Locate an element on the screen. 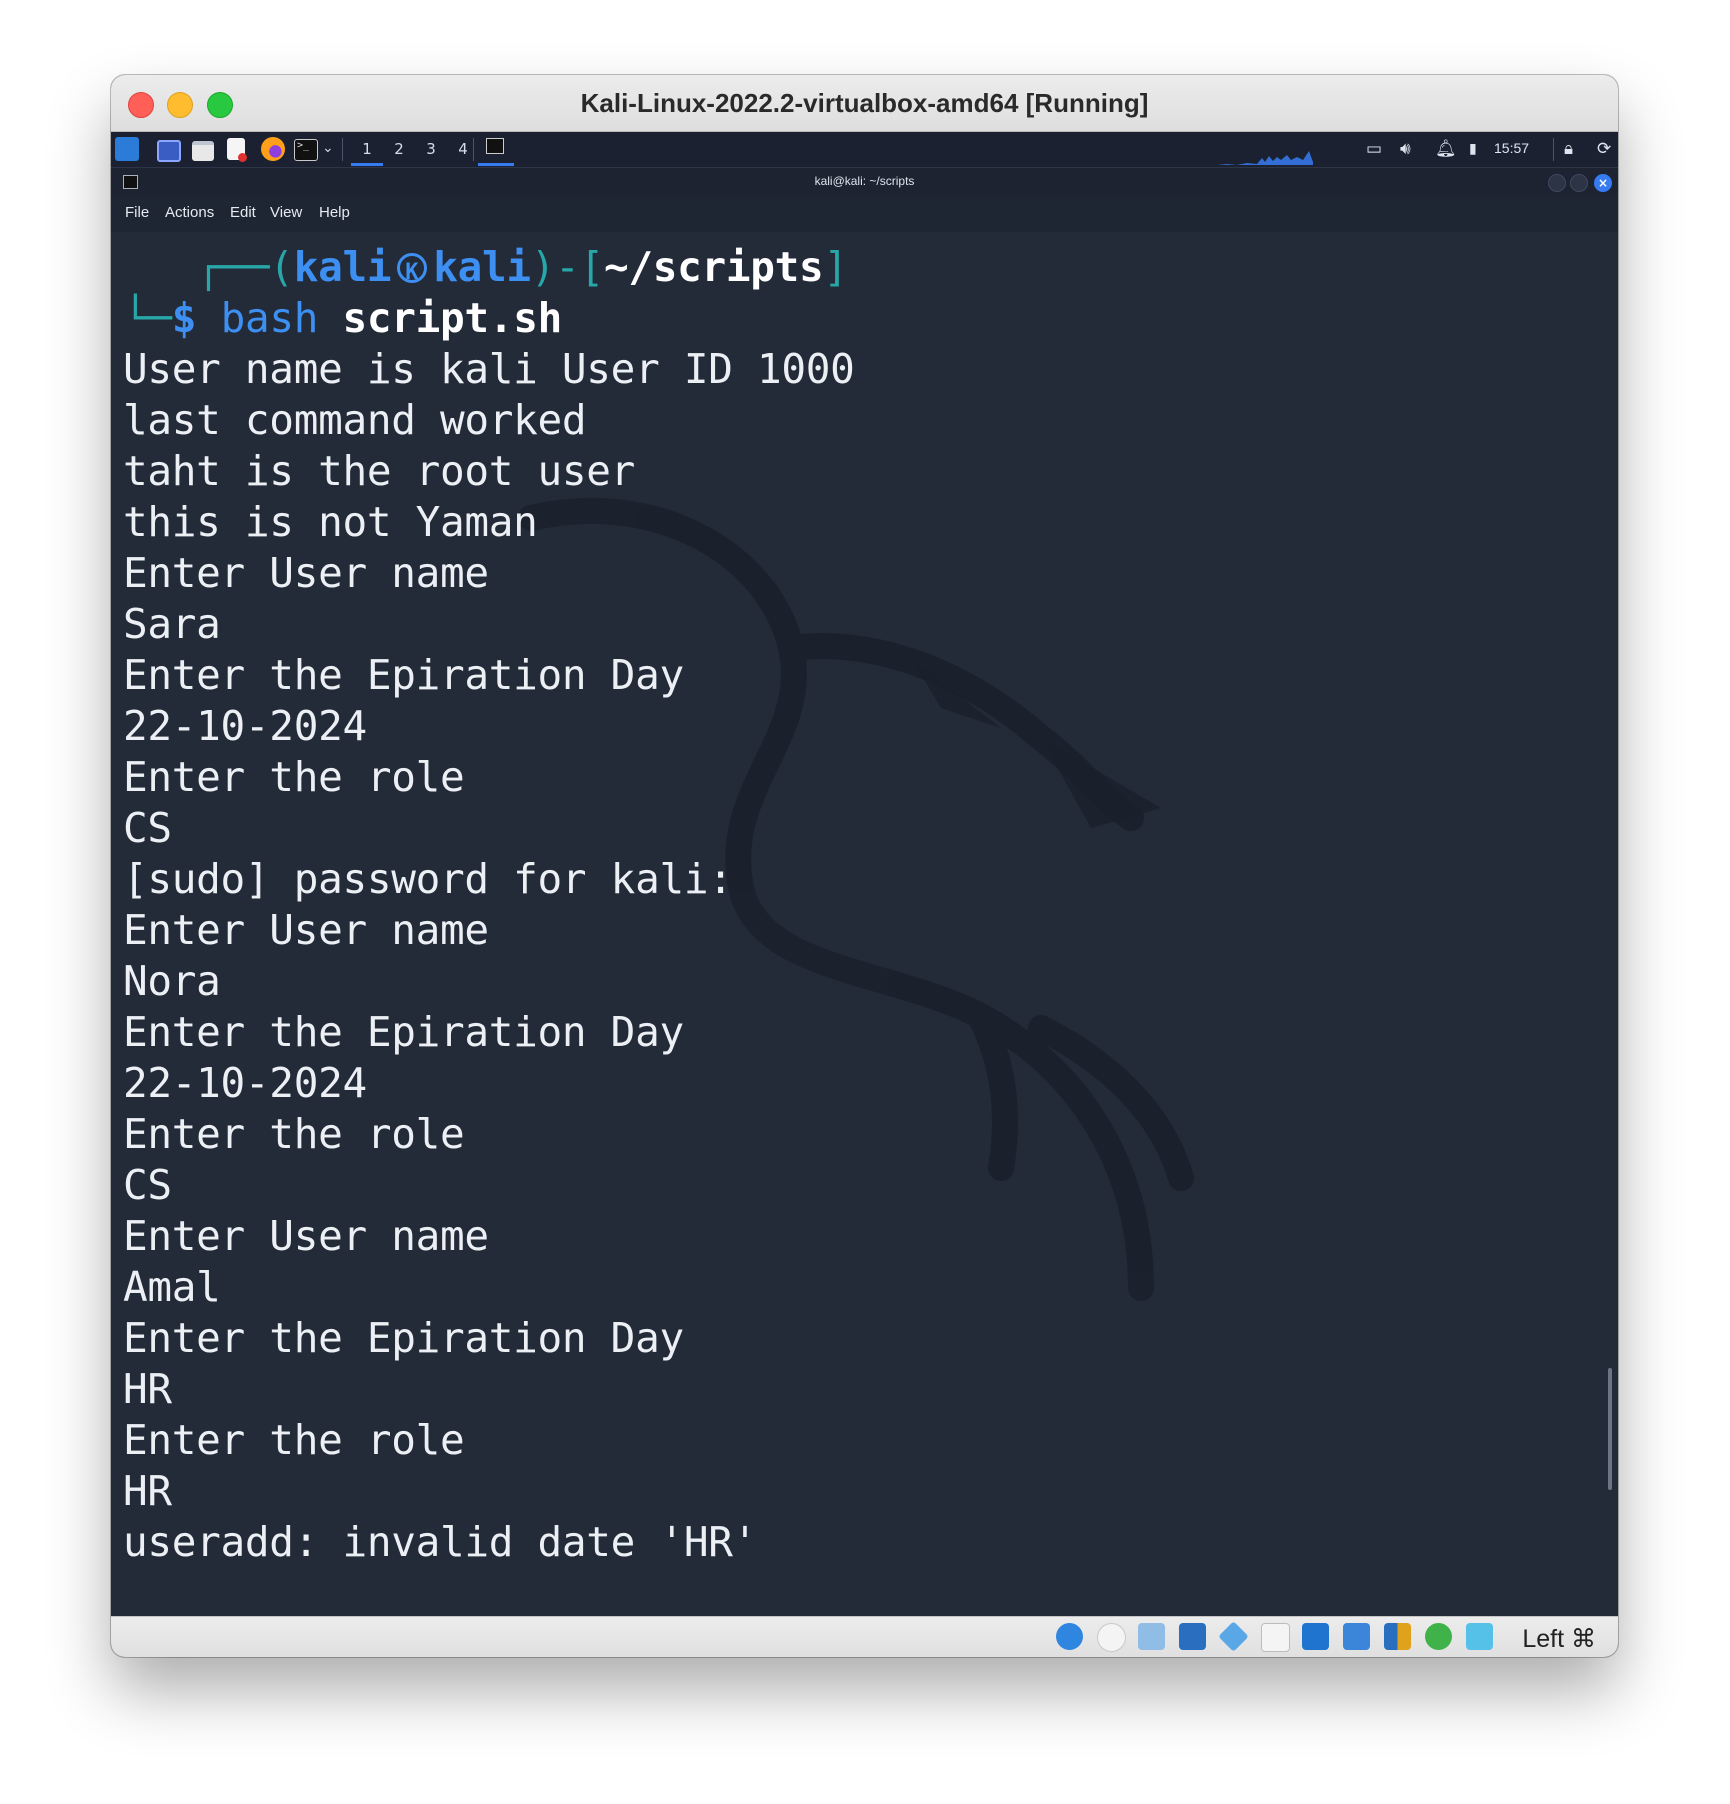 This screenshot has height=1804, width=1730. usb-icon is located at coordinates (1233, 1636).